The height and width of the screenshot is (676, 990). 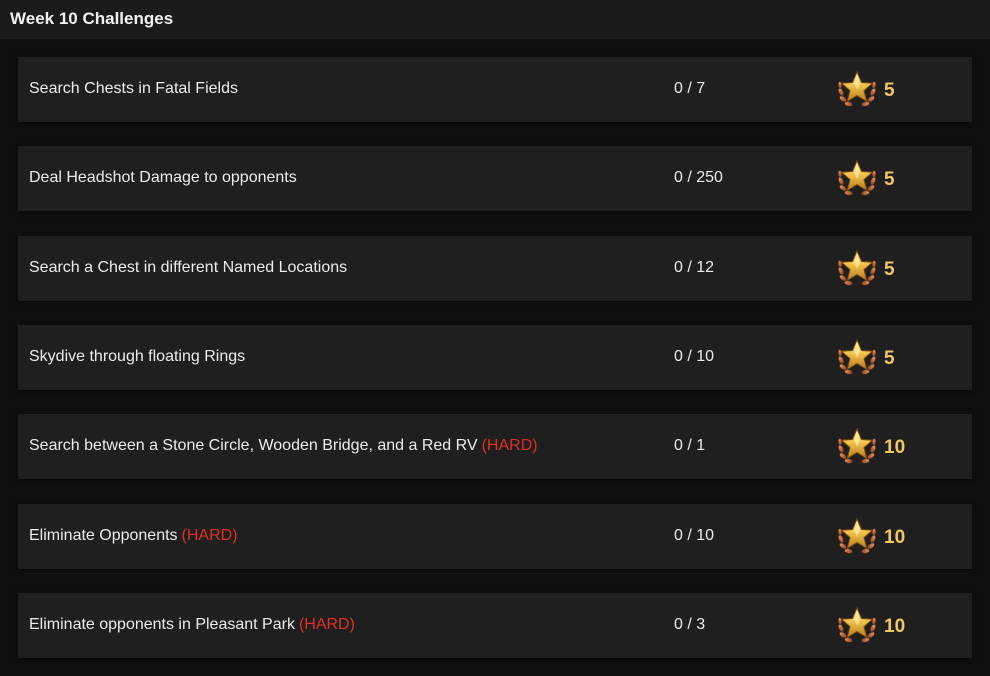 What do you see at coordinates (690, 88) in the screenshot?
I see `challenge-progress: 0 / 7` at bounding box center [690, 88].